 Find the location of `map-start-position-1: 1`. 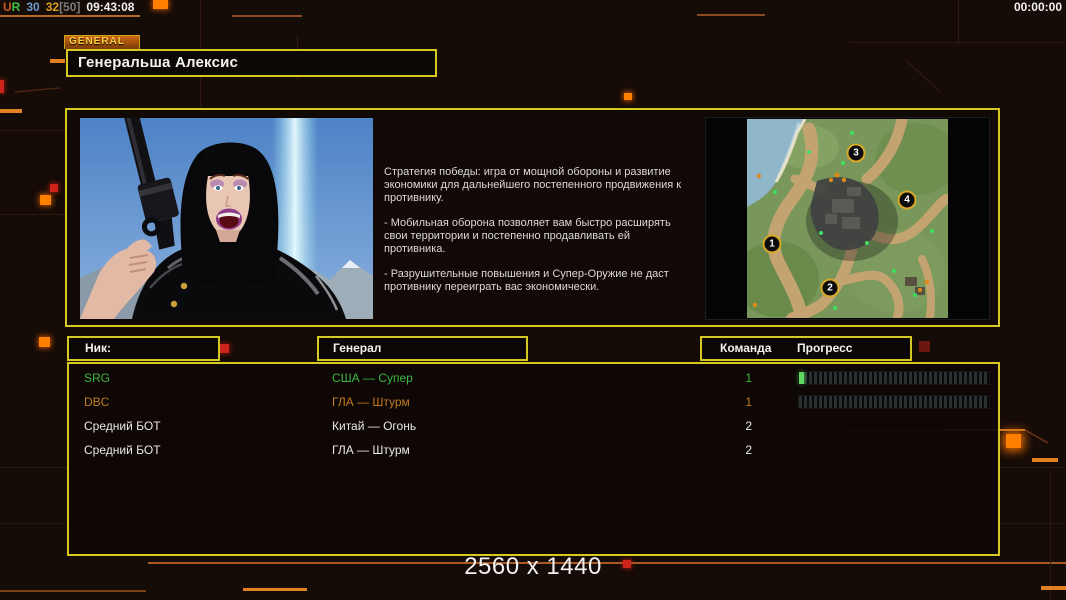

map-start-position-1: 1 is located at coordinates (772, 244).